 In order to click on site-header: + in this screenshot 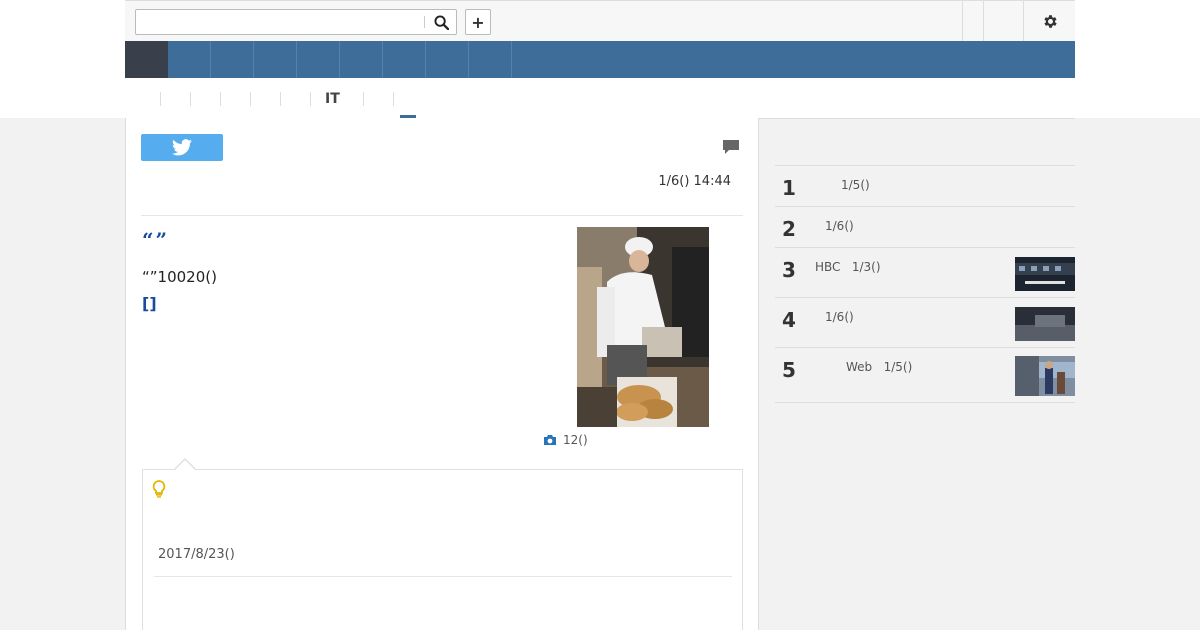, I will do `click(600, 20)`.